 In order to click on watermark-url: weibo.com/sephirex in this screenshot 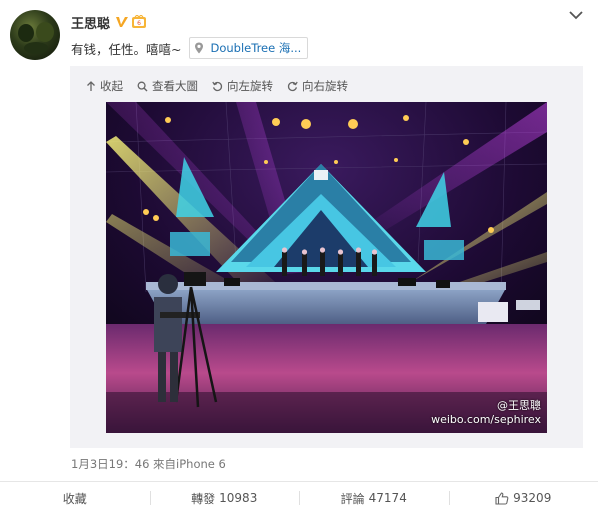, I will do `click(486, 419)`.